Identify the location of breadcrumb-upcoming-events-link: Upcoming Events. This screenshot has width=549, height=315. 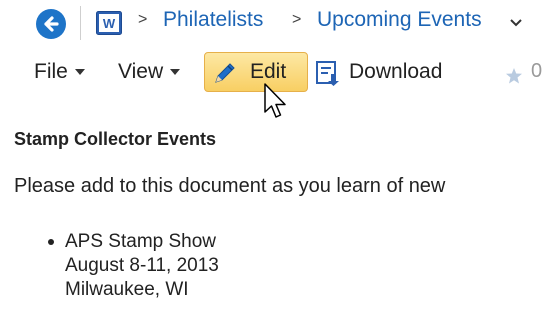
(399, 20).